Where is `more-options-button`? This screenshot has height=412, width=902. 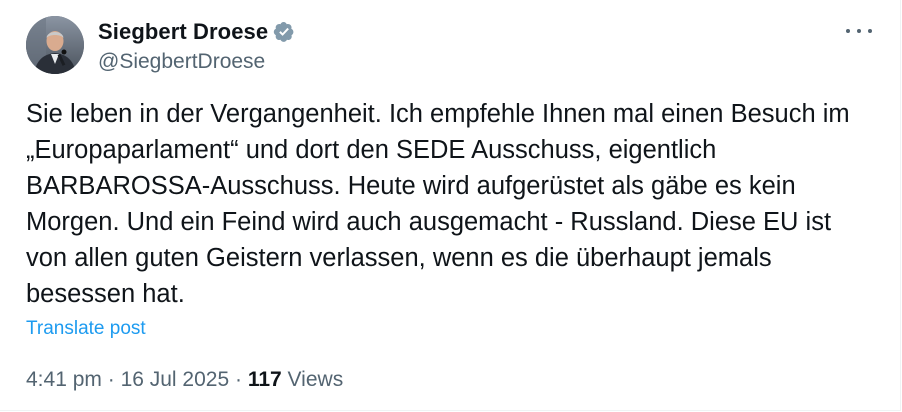
more-options-button is located at coordinates (859, 31).